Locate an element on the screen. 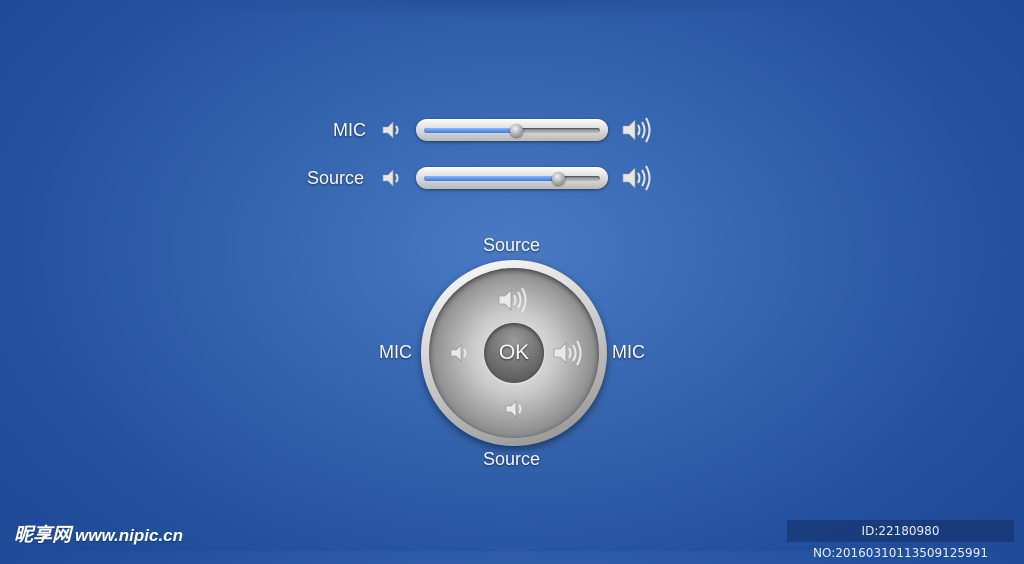 The image size is (1024, 564). dial-top-label: Source is located at coordinates (512, 245).